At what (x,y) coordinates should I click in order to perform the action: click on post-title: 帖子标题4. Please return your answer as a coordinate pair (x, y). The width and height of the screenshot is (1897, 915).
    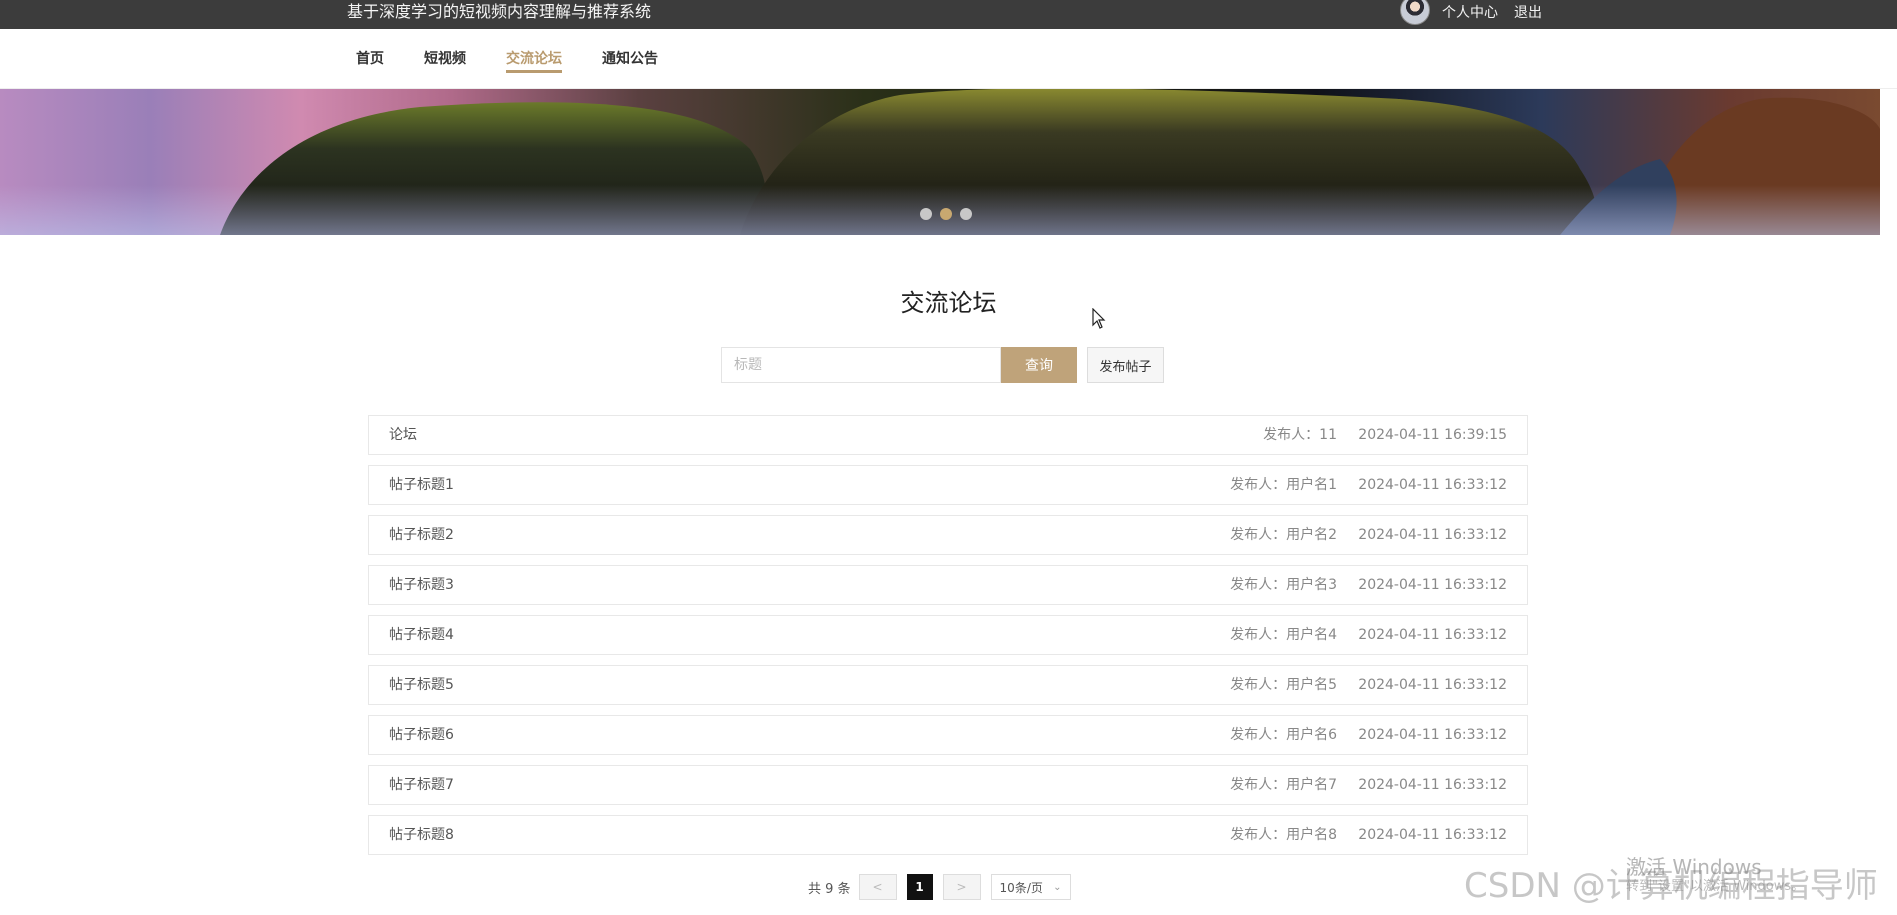
    Looking at the image, I should click on (421, 635).